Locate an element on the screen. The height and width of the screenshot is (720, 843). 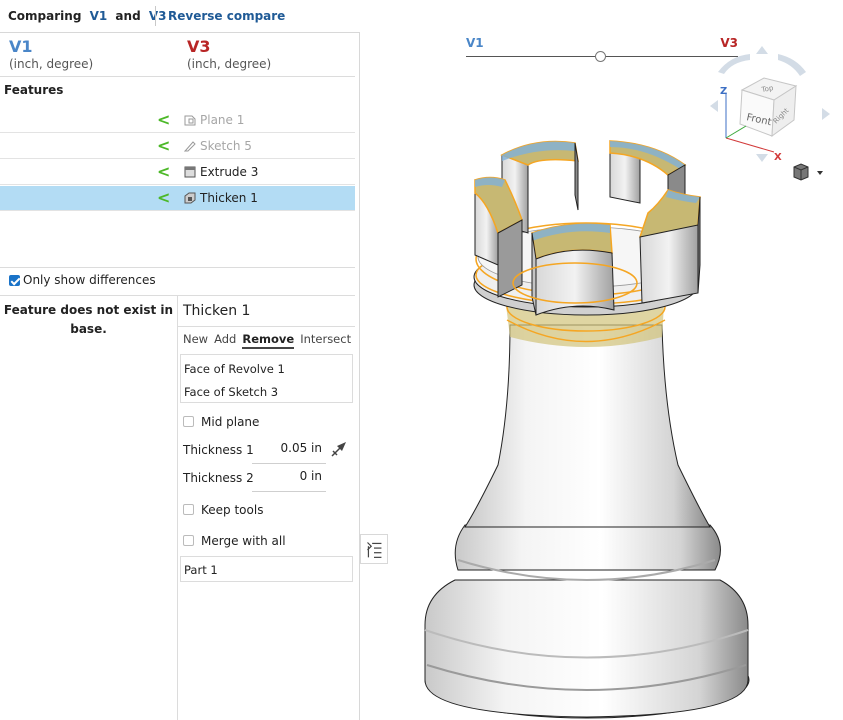
right-version-units: (inch, degree) is located at coordinates (229, 64).